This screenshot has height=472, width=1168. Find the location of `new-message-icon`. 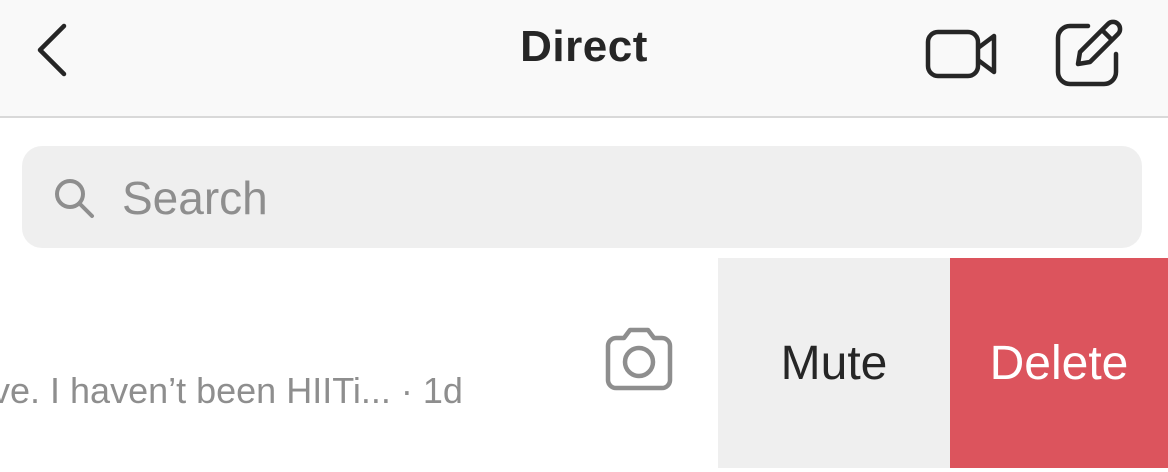

new-message-icon is located at coordinates (1089, 53).